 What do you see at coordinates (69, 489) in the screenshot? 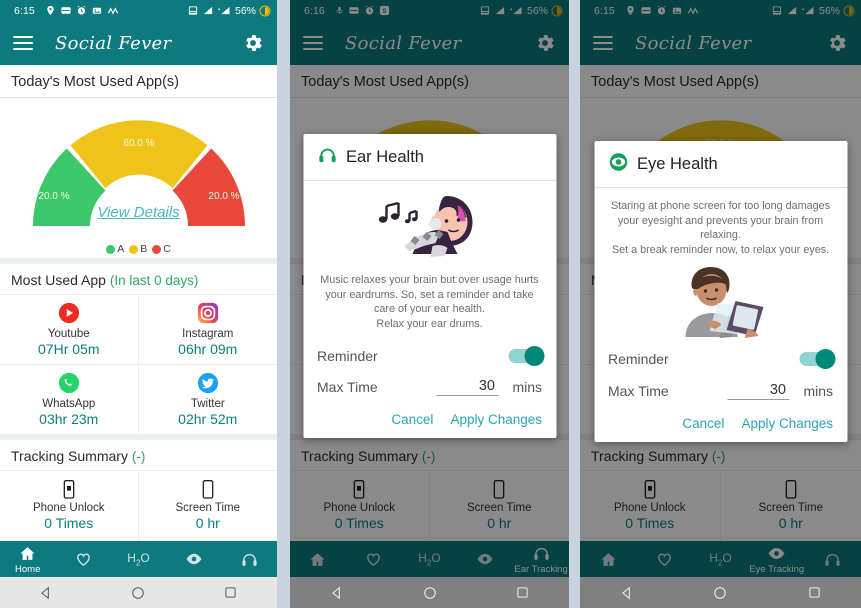
I see `phone-unlock-icon` at bounding box center [69, 489].